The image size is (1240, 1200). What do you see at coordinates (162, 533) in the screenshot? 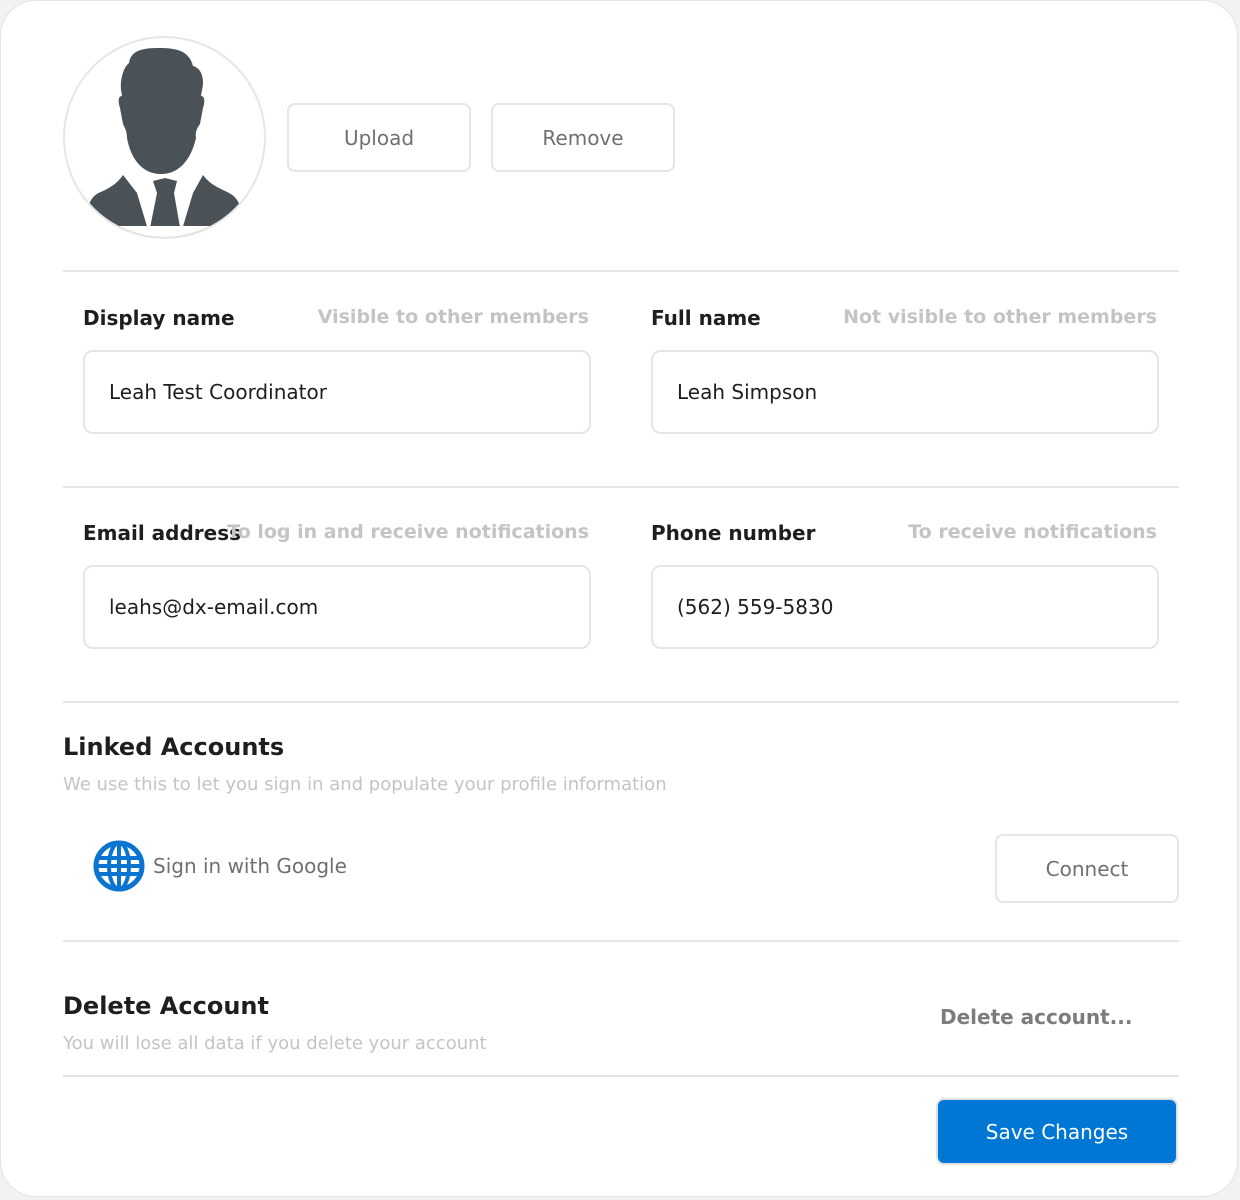
I see `email-label: Email address` at bounding box center [162, 533].